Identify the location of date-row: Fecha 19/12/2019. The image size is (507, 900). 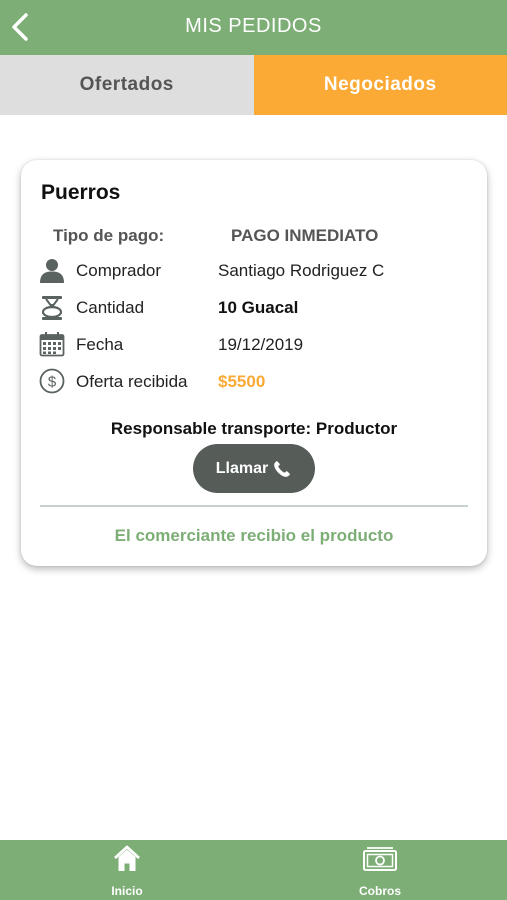
(254, 344).